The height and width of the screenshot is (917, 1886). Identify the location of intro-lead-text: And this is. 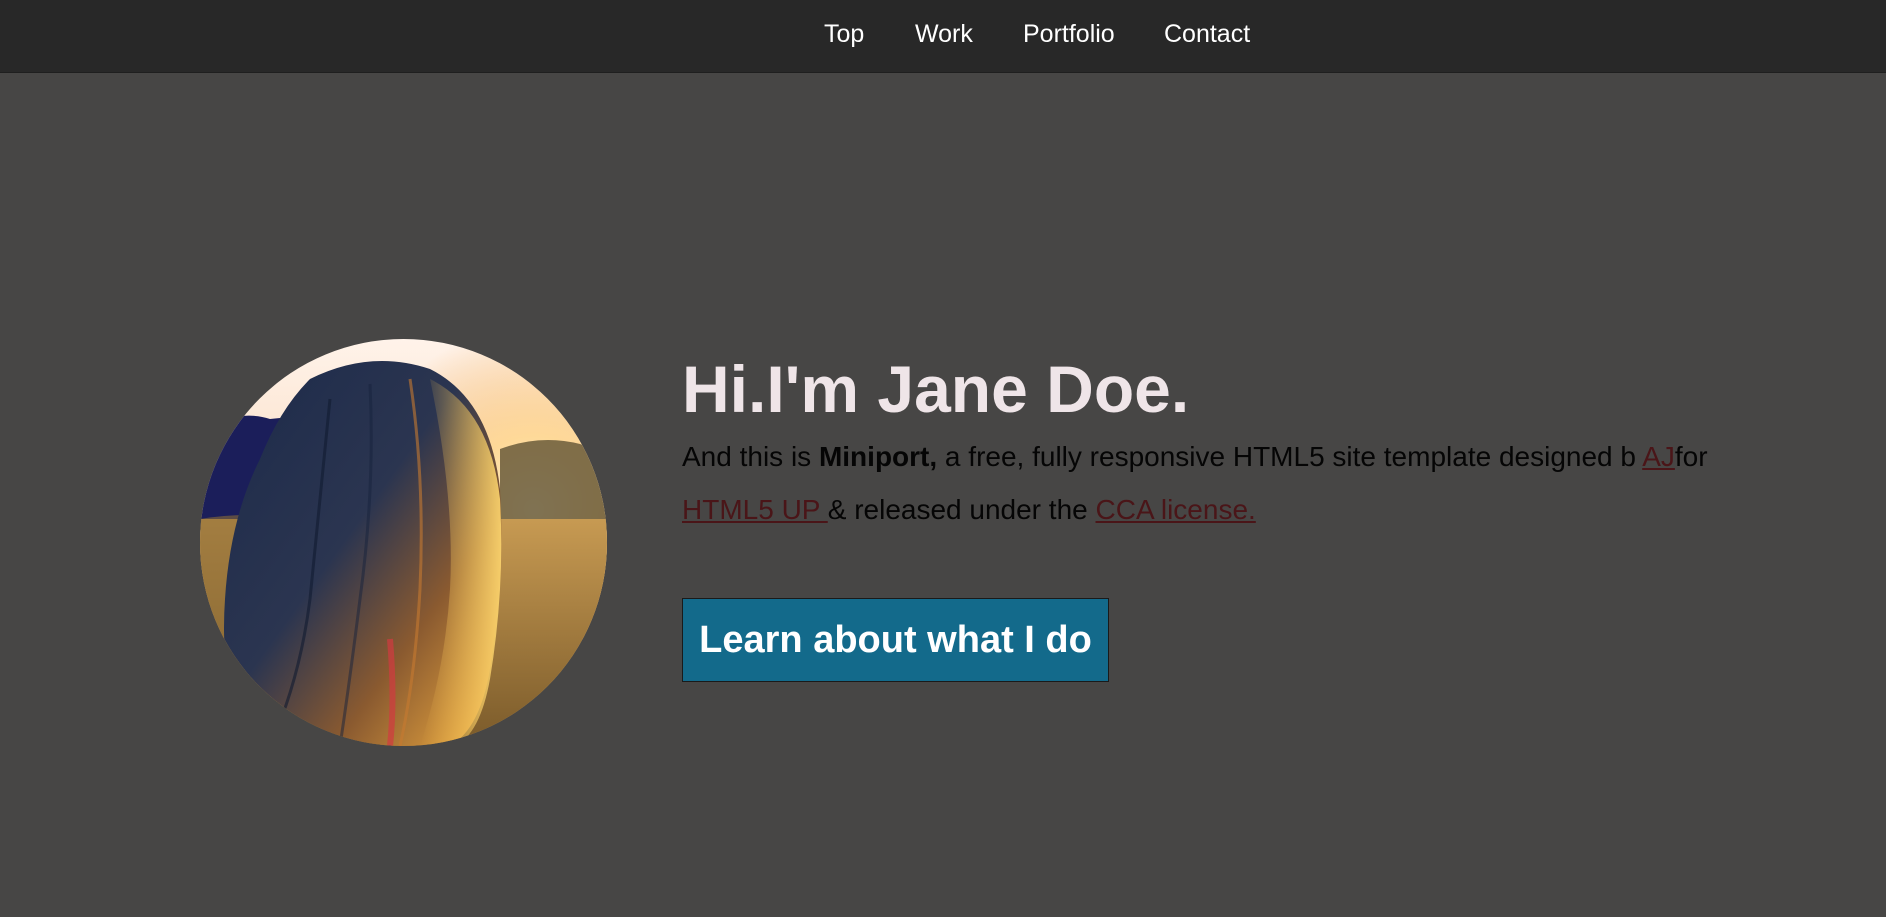
(750, 456).